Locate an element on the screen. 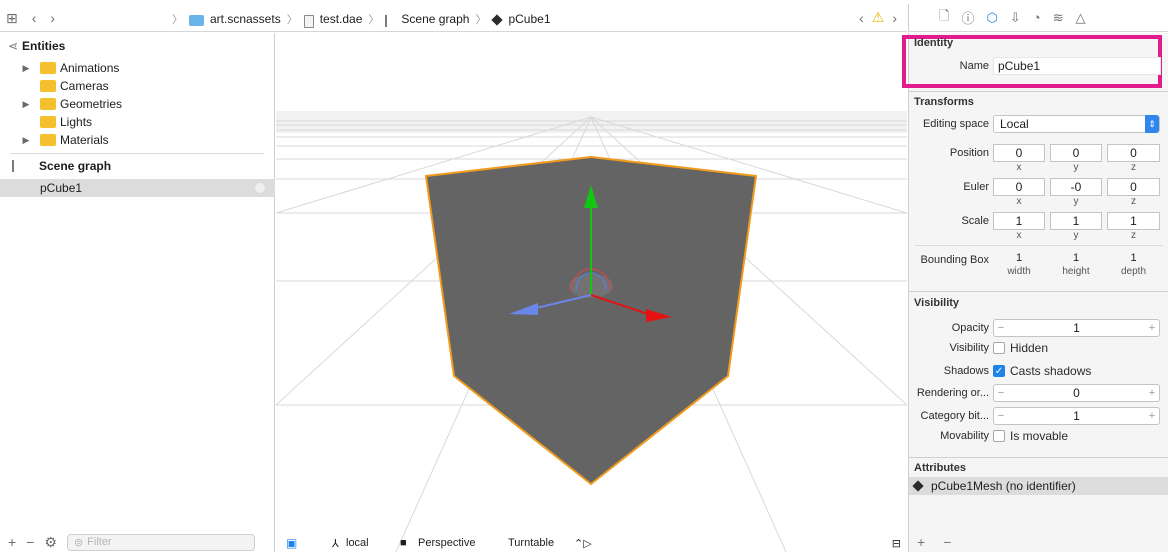  editing-space-select: Local ⇕ is located at coordinates (1076, 124).